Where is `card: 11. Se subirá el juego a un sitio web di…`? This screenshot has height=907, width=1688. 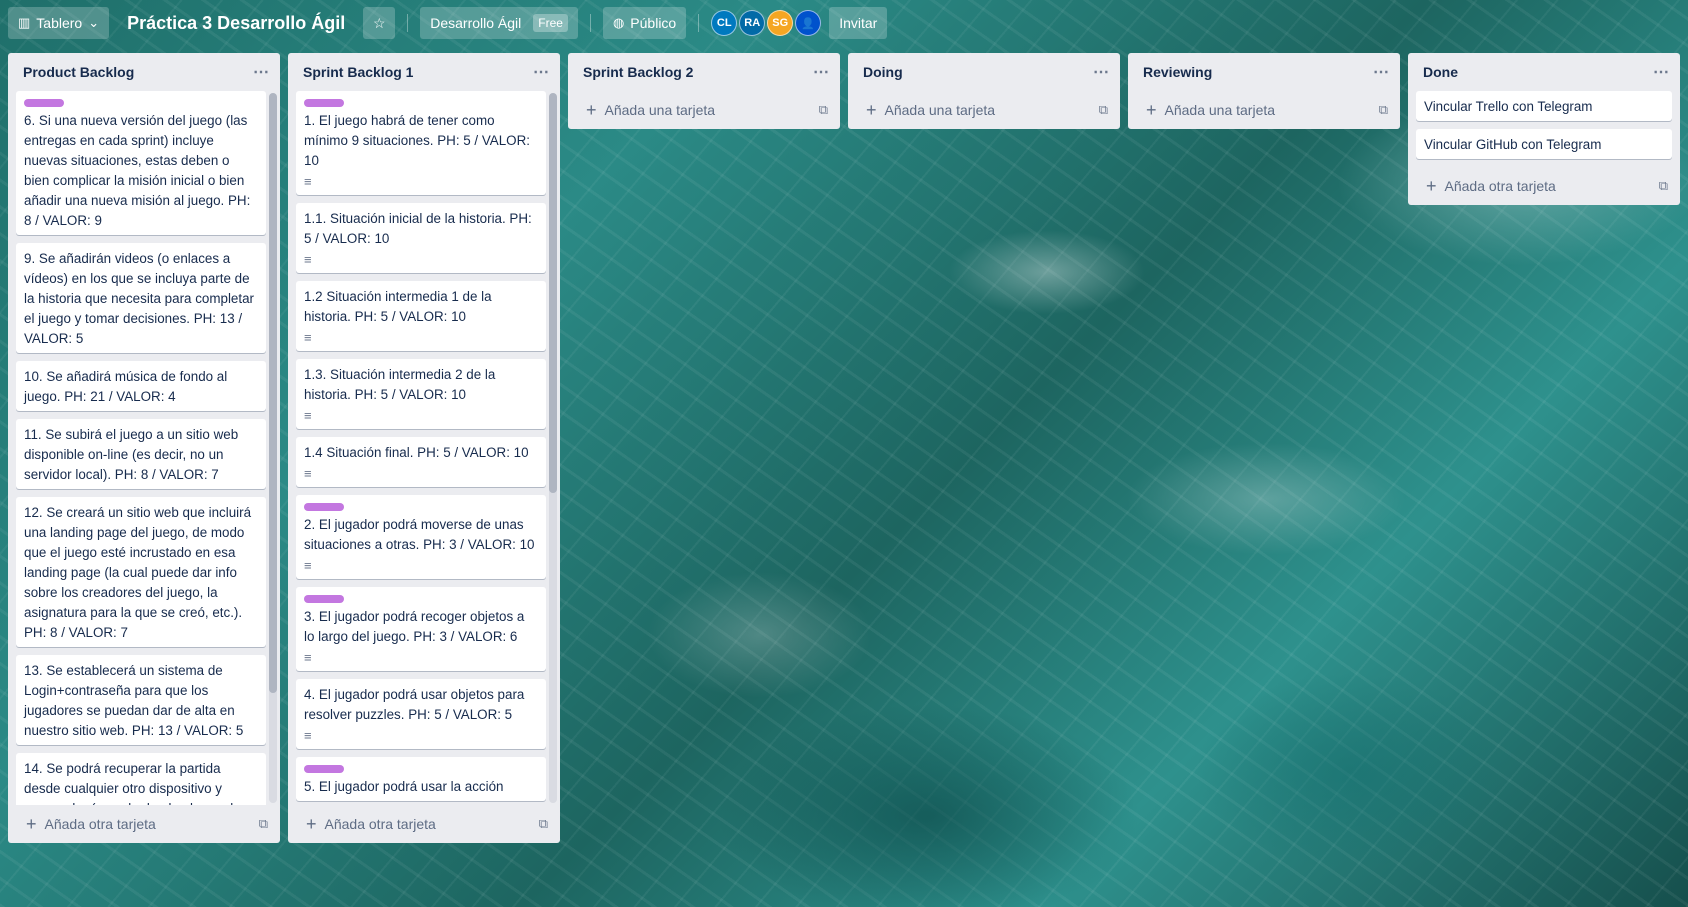
card: 11. Se subirá el juego a un sitio web di… is located at coordinates (141, 454).